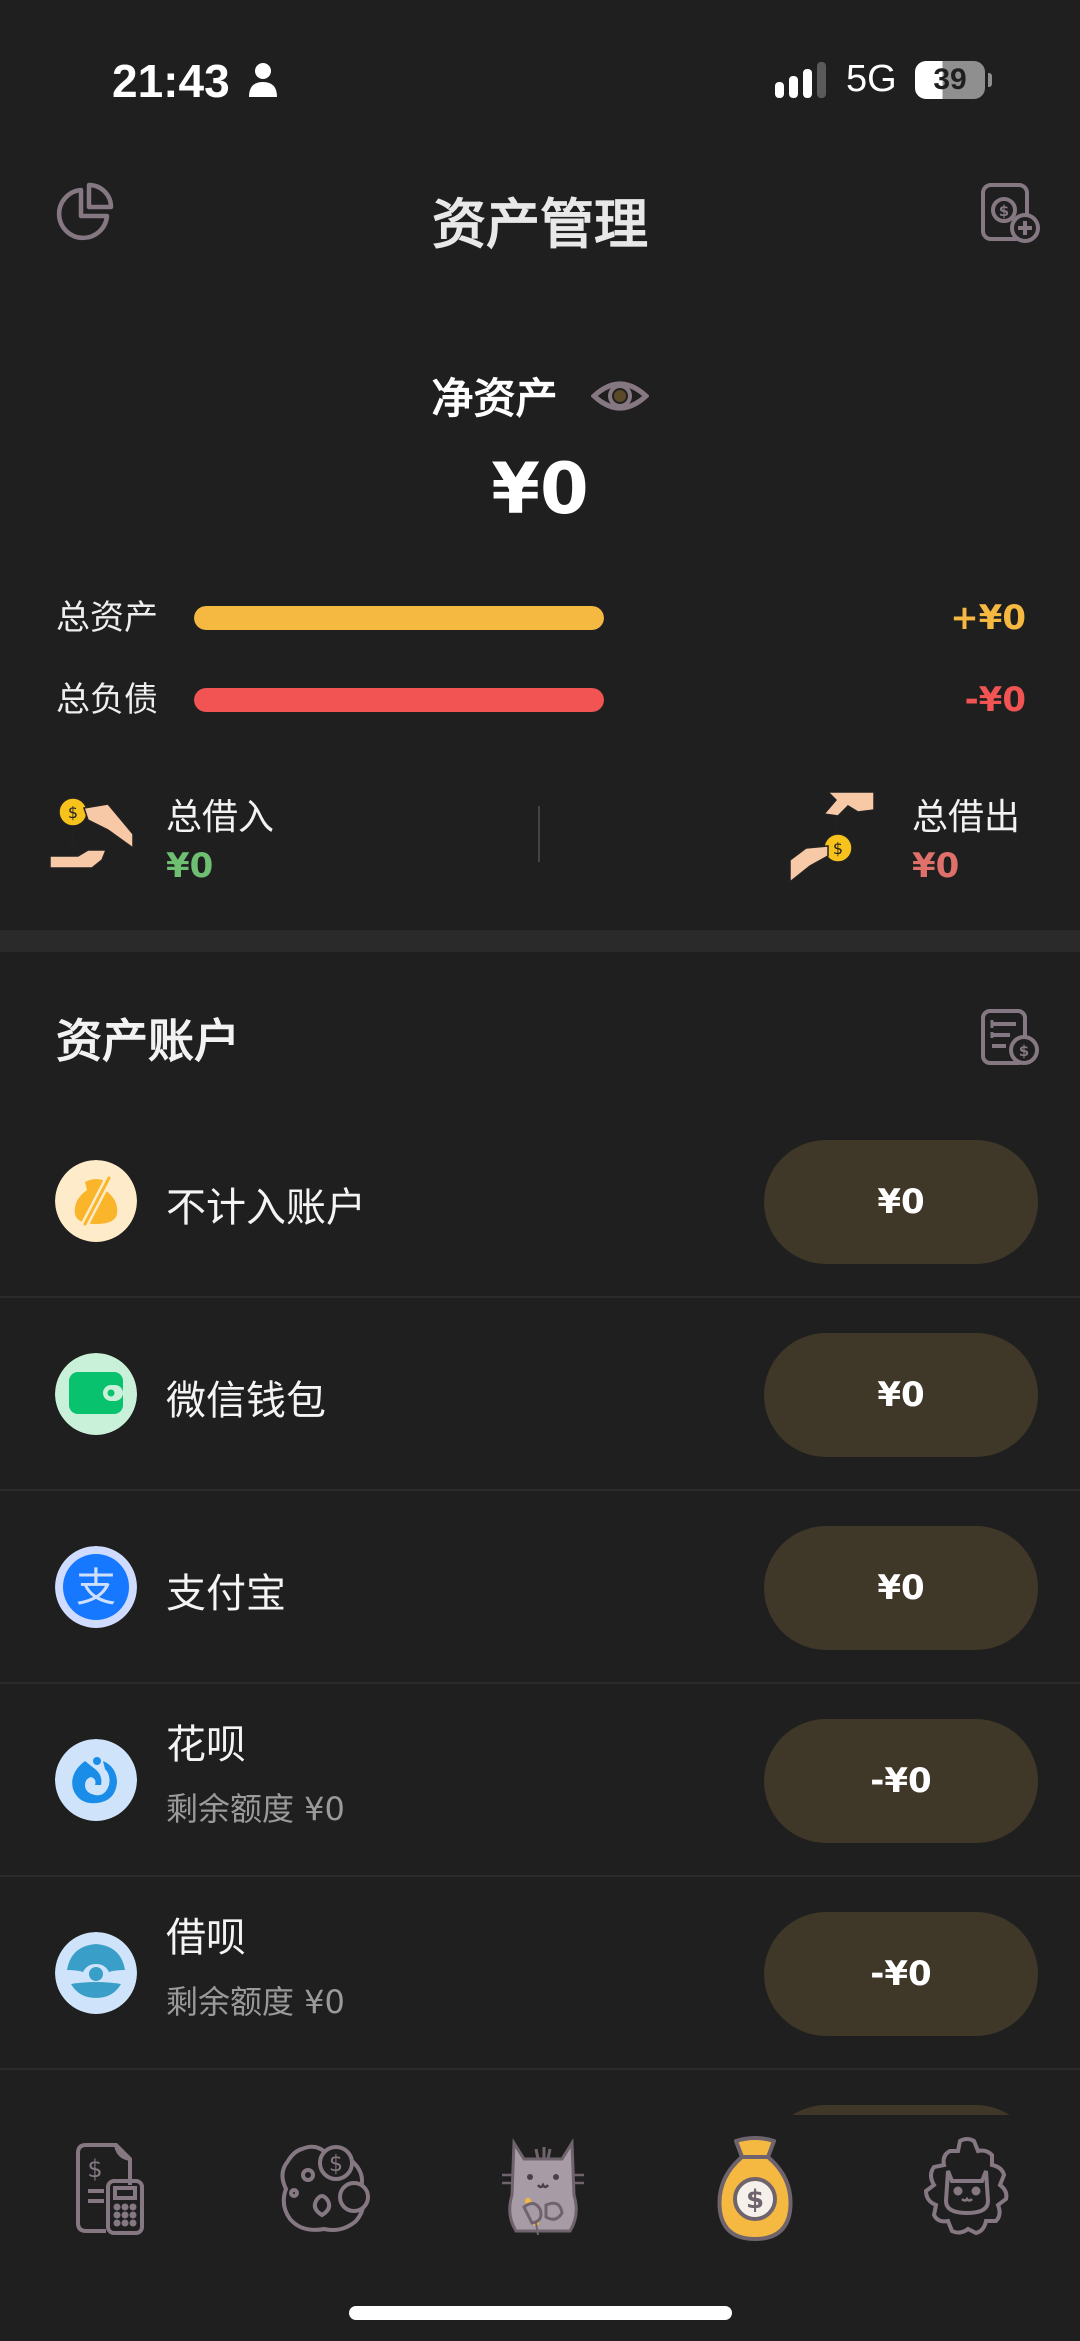 This screenshot has width=1080, height=2341. What do you see at coordinates (107, 618) in the screenshot?
I see `total-assets-label: 总资产` at bounding box center [107, 618].